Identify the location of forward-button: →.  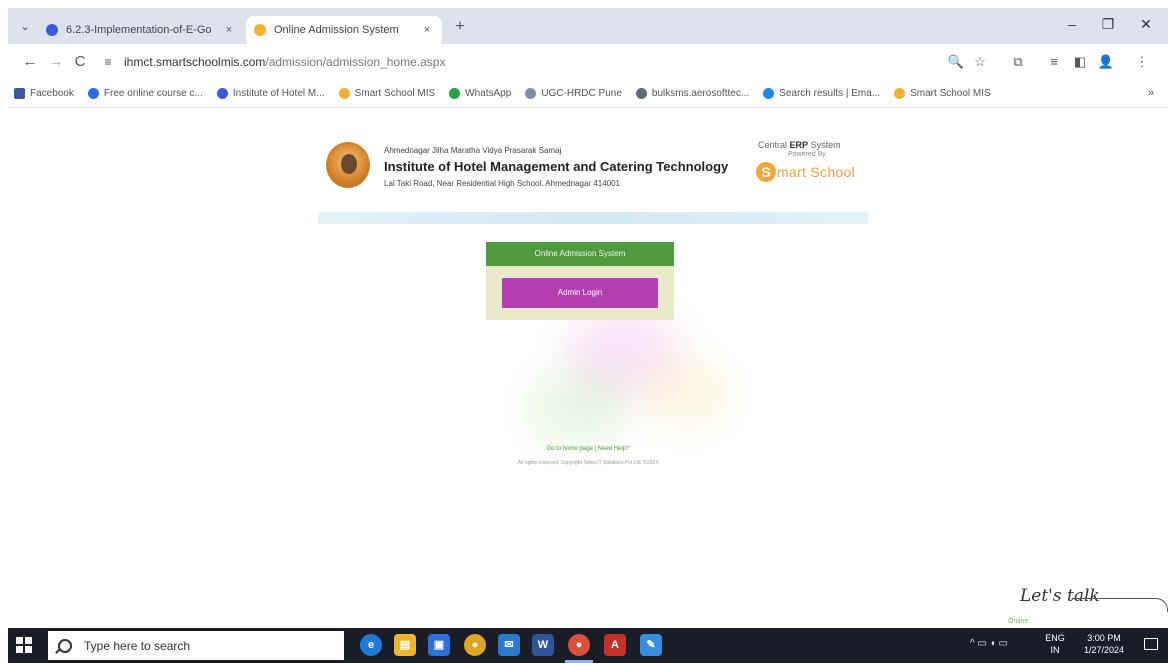
(56, 62).